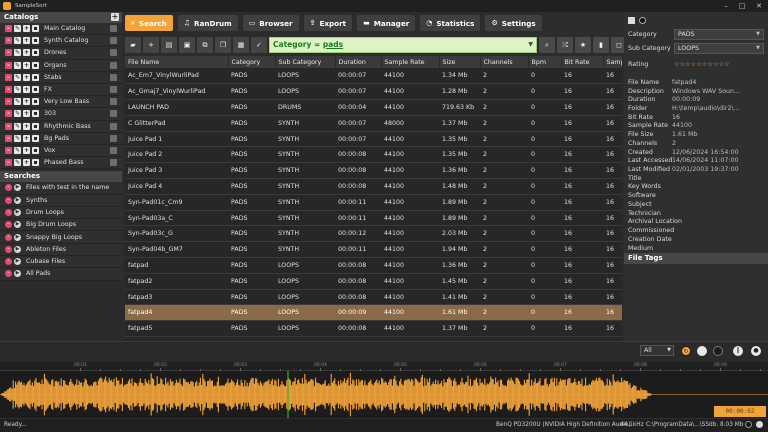 The image size is (768, 432). I want to click on column-header: File Name, so click(177, 62).